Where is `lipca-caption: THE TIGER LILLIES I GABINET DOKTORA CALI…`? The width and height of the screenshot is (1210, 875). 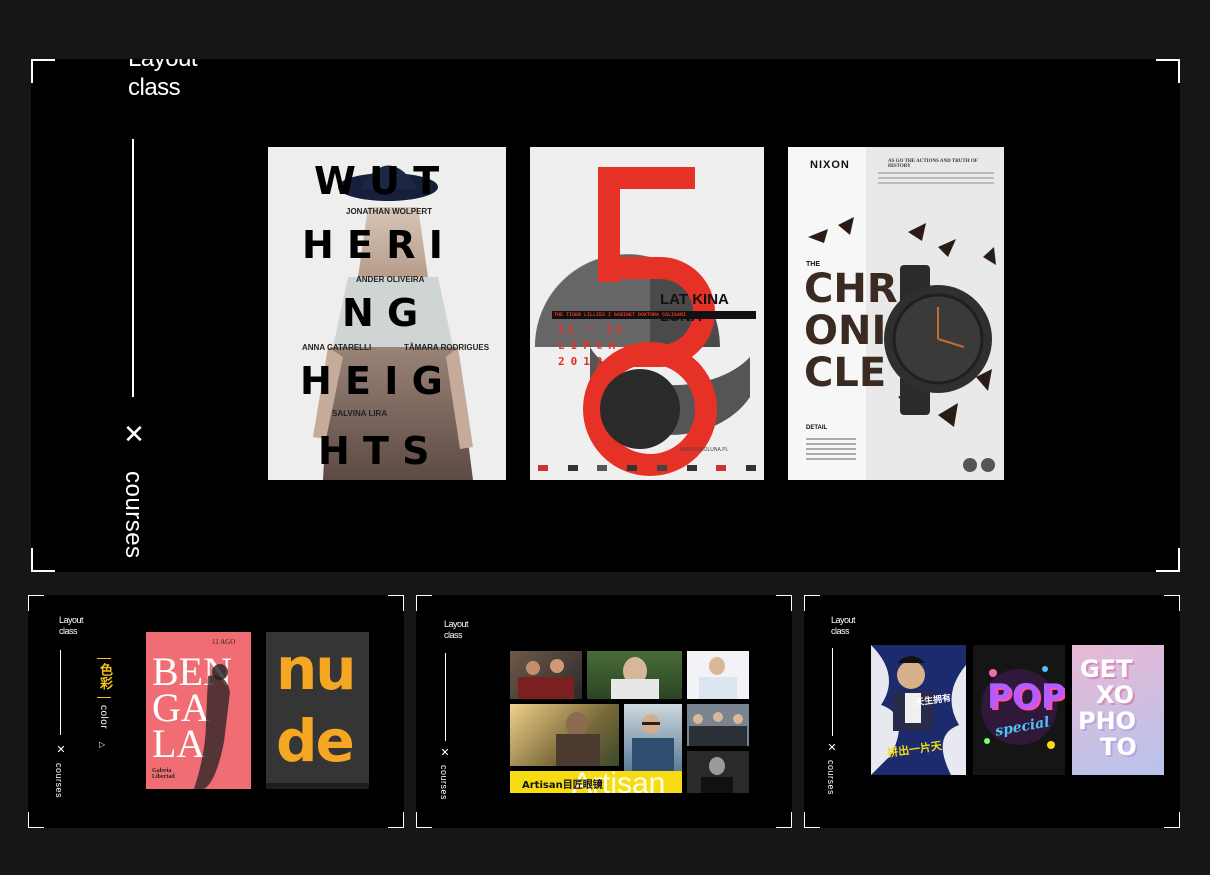
lipca-caption: THE TIGER LILLIES I GABINET DOKTORA CALI… is located at coordinates (654, 315).